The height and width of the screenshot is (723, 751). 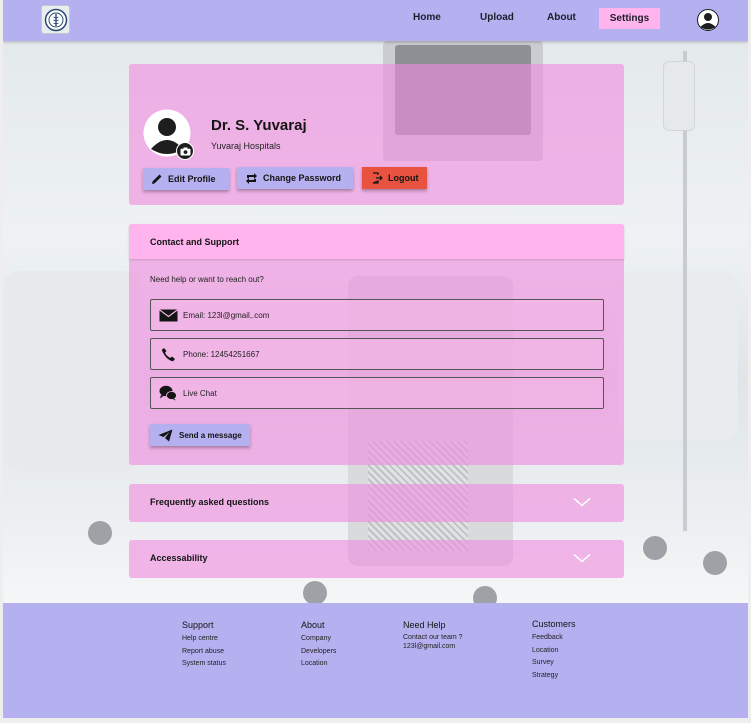 What do you see at coordinates (403, 178) in the screenshot?
I see `logout-label: Logout` at bounding box center [403, 178].